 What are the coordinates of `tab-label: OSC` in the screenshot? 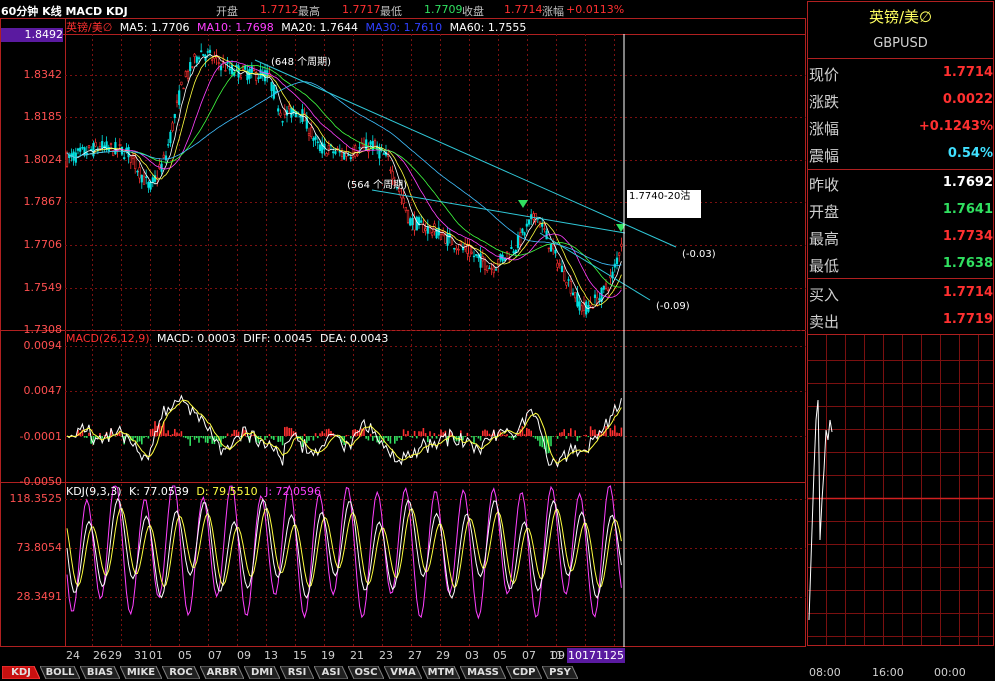 It's located at (366, 672).